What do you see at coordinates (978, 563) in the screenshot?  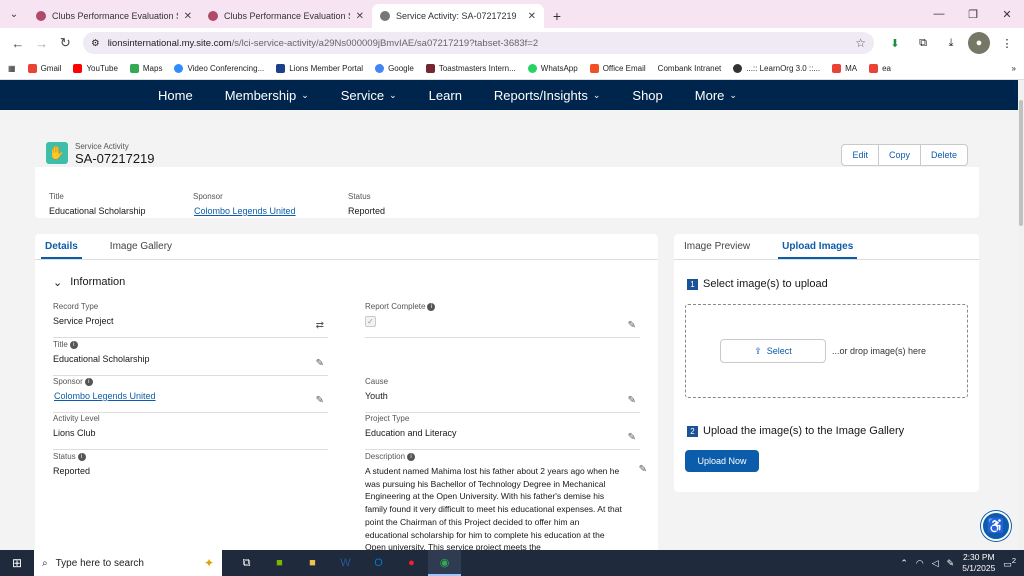 I see `clock: 2:30 PM 5/1/2025` at bounding box center [978, 563].